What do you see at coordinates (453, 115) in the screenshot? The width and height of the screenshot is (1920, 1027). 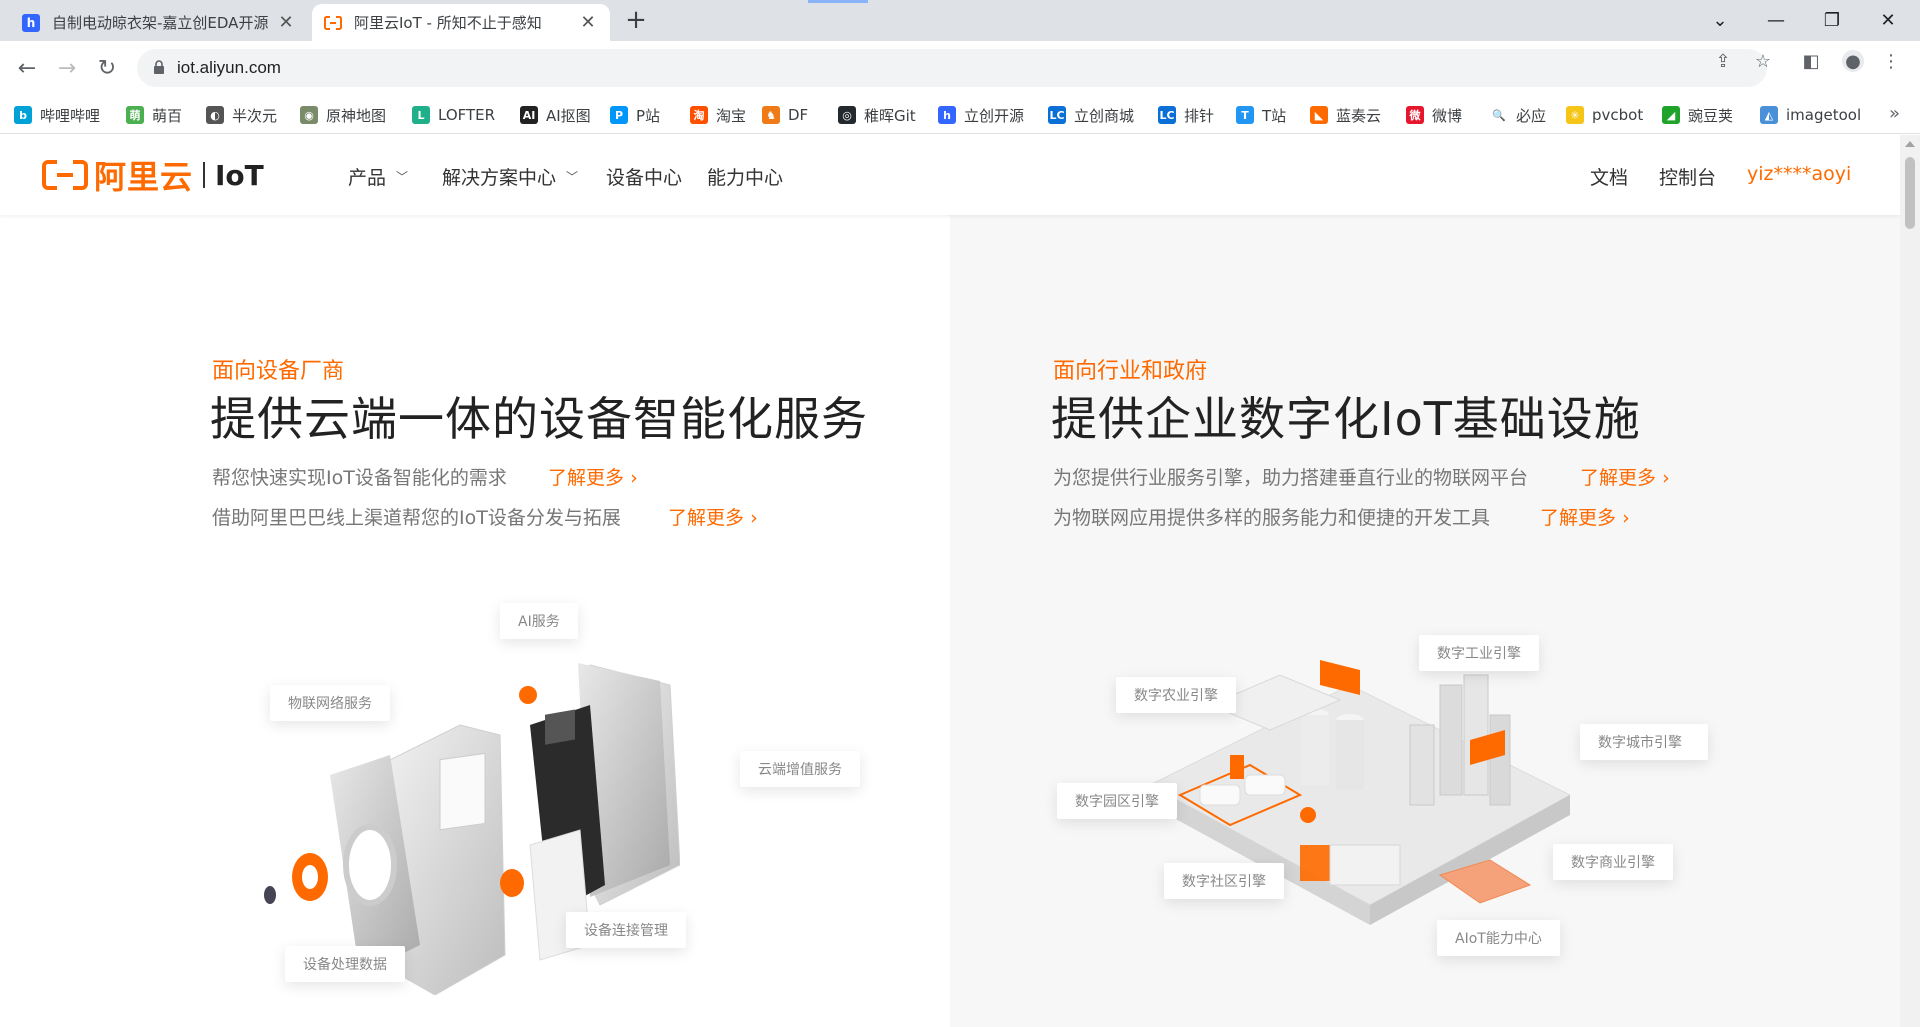 I see `bookmark-item: L LOFTER` at bounding box center [453, 115].